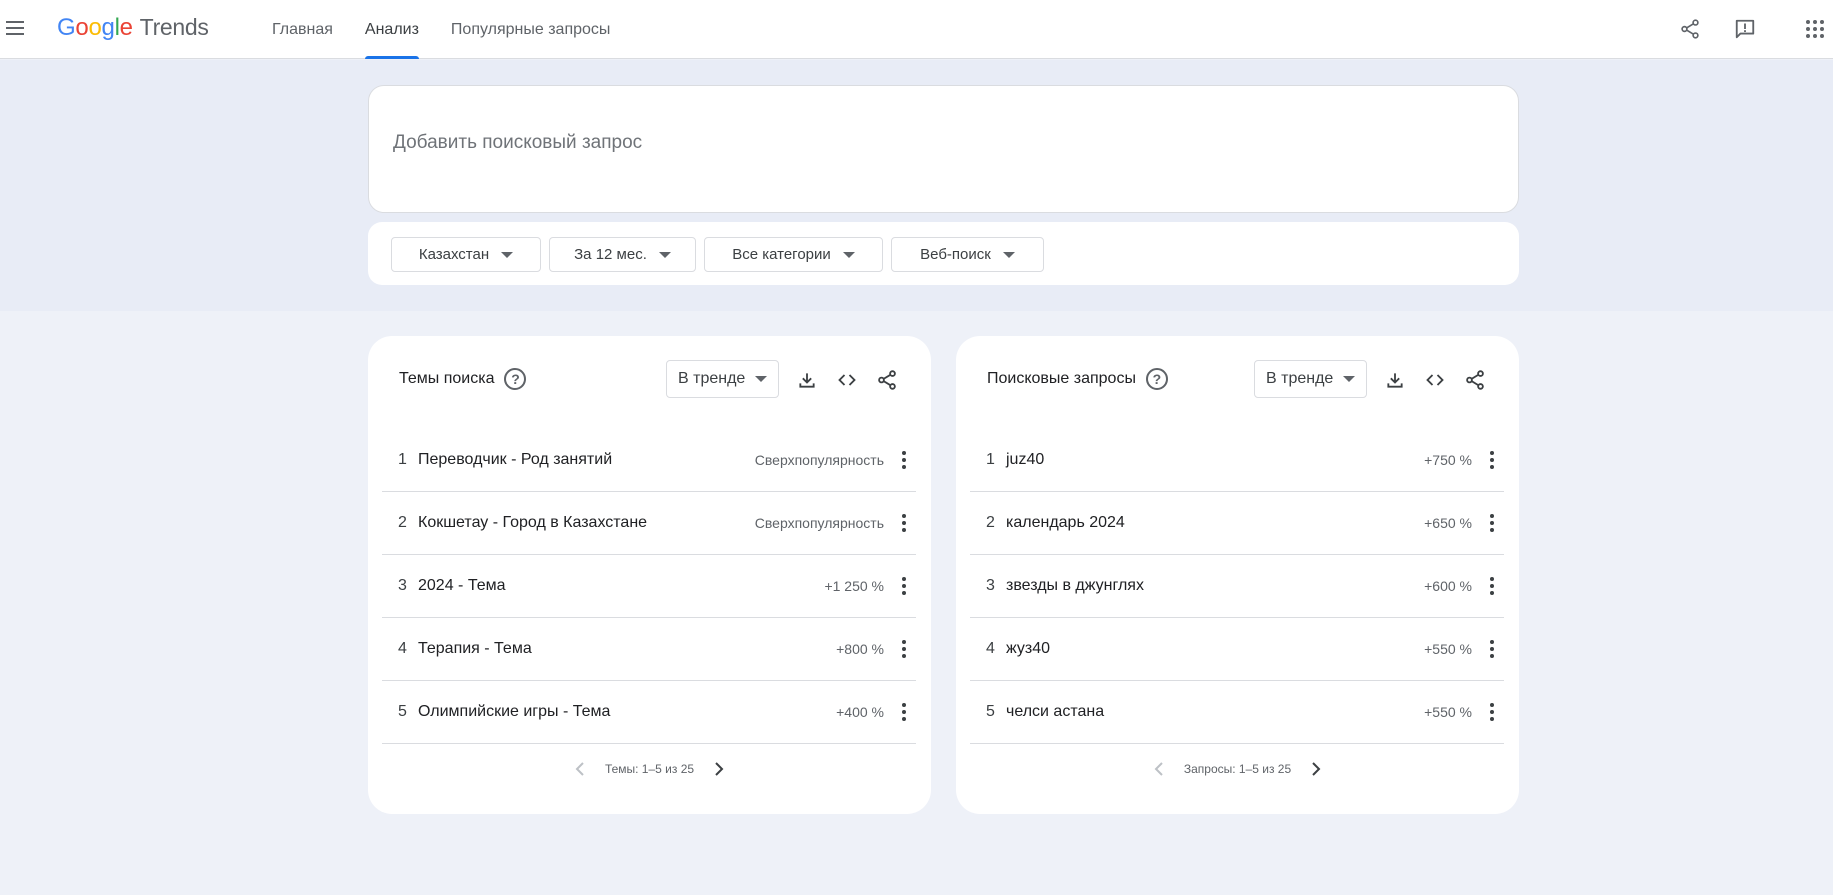 This screenshot has height=895, width=1833. I want to click on hamburger-menu-icon, so click(18, 28).